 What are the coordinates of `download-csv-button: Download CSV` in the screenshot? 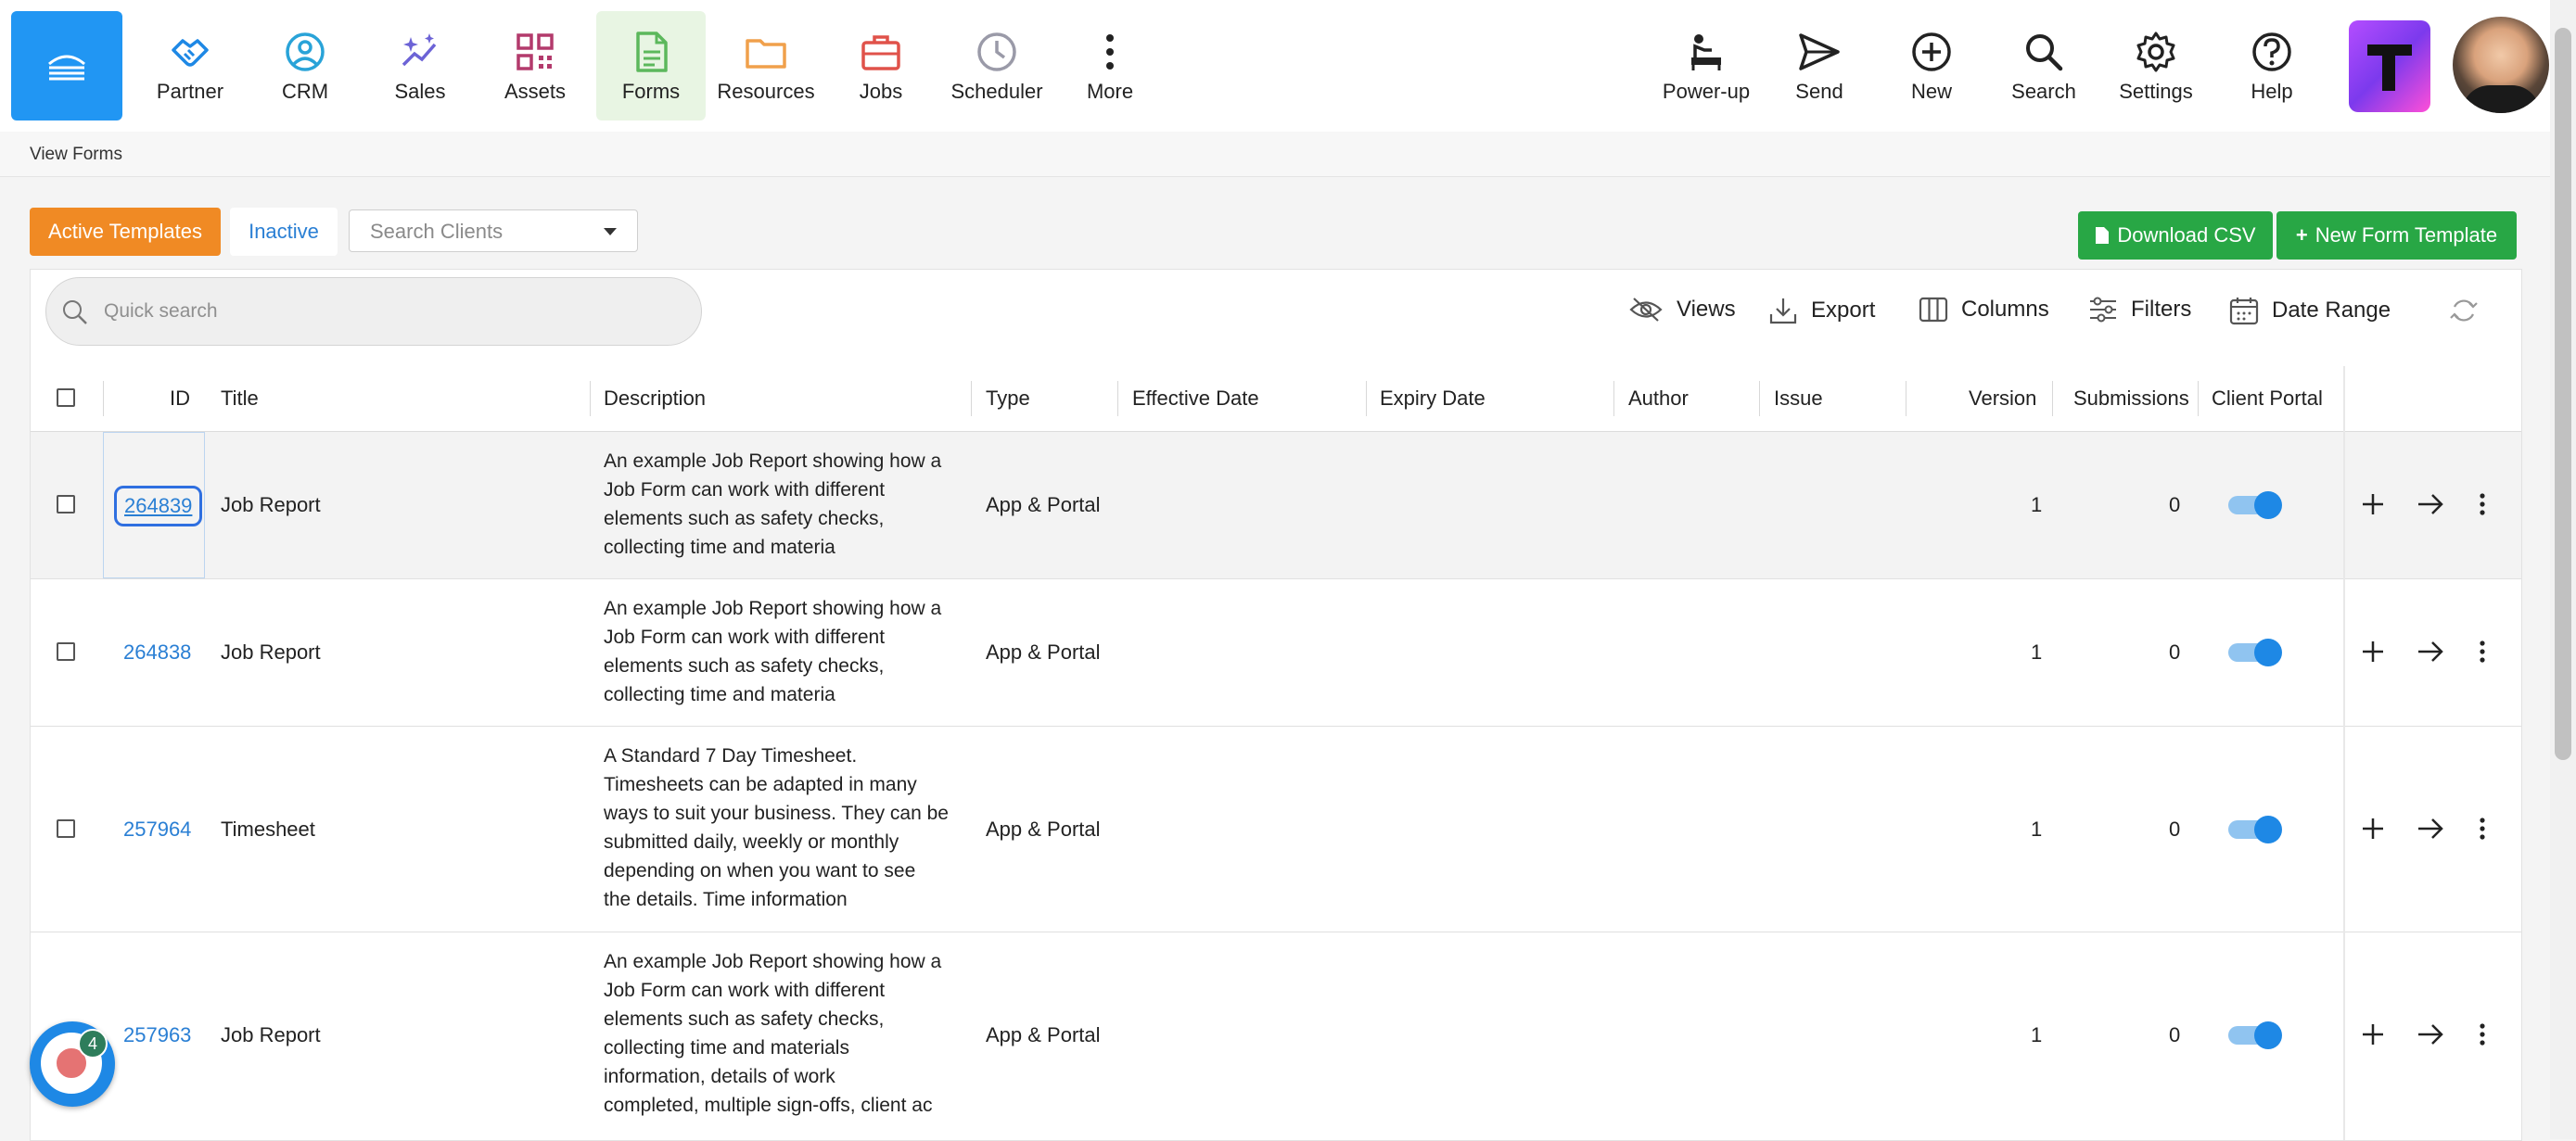 It's located at (2176, 235).